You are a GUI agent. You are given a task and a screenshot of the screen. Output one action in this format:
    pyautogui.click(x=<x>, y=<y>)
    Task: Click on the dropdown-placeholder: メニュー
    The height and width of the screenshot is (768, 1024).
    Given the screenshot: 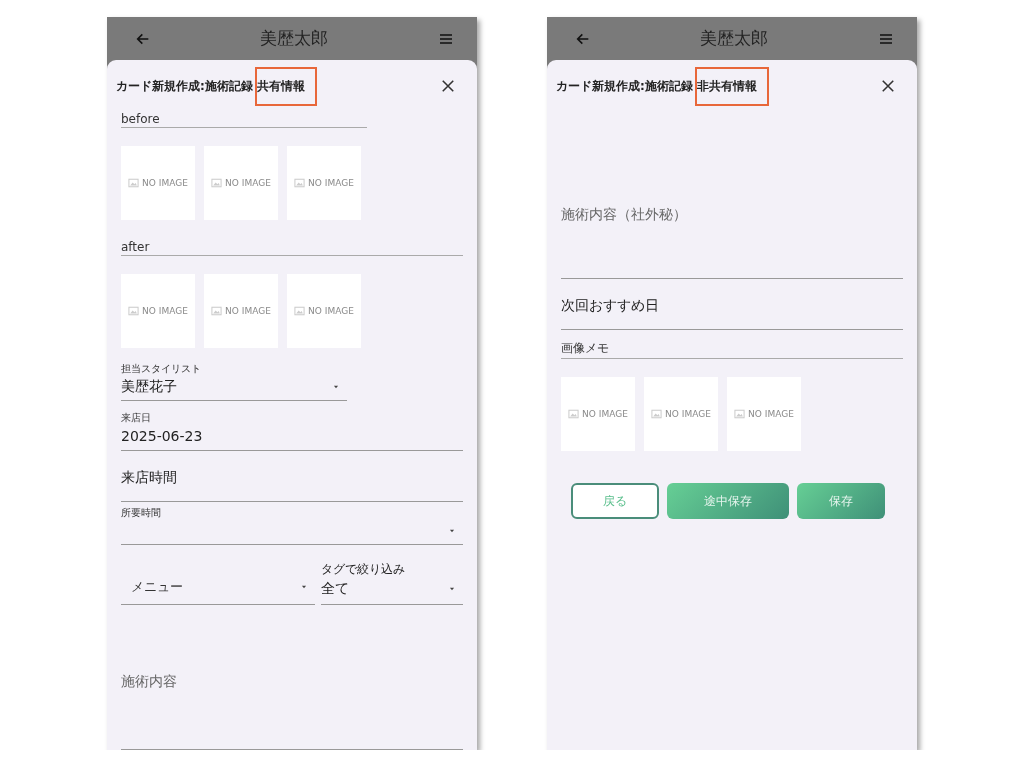 What is the action you would take?
    pyautogui.click(x=156, y=587)
    